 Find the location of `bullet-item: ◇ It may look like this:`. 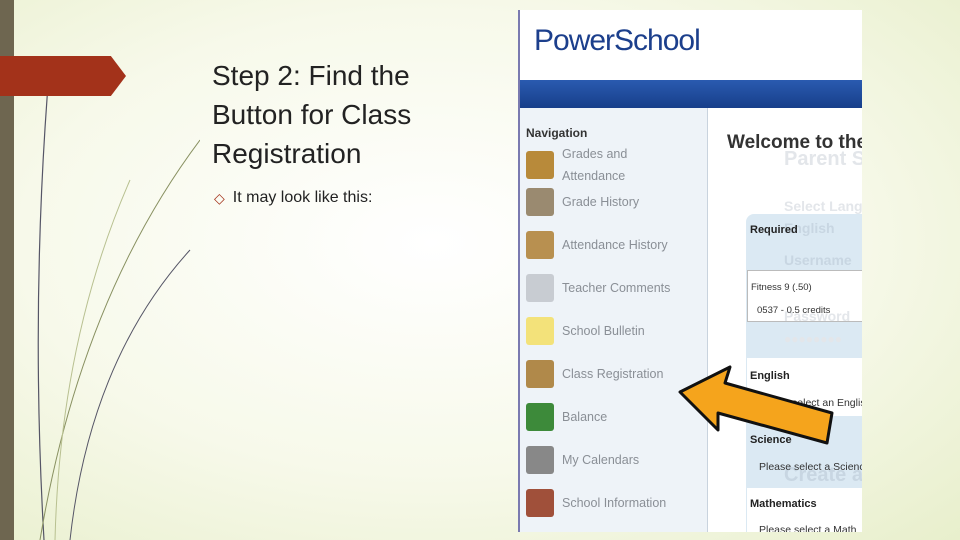

bullet-item: ◇ It may look like this: is located at coordinates (293, 198).